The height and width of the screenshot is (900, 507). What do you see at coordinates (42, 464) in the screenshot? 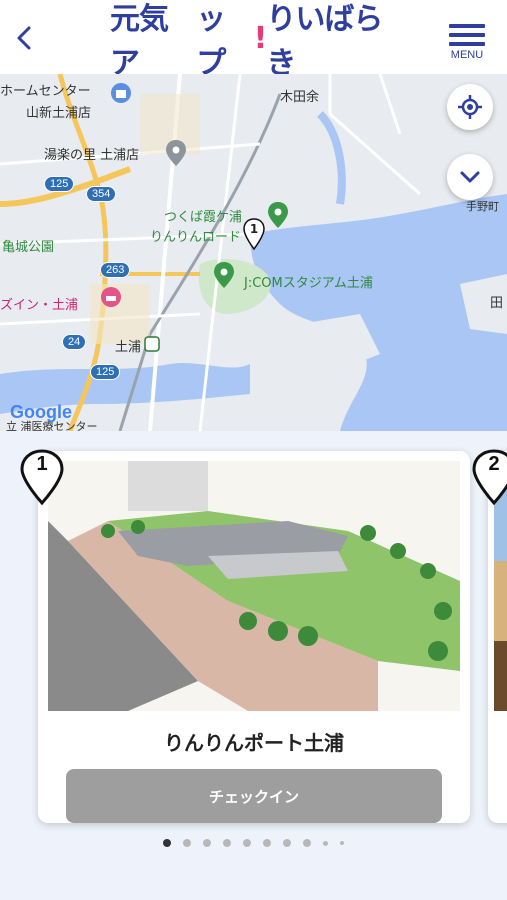
I see `spot-number: 1` at bounding box center [42, 464].